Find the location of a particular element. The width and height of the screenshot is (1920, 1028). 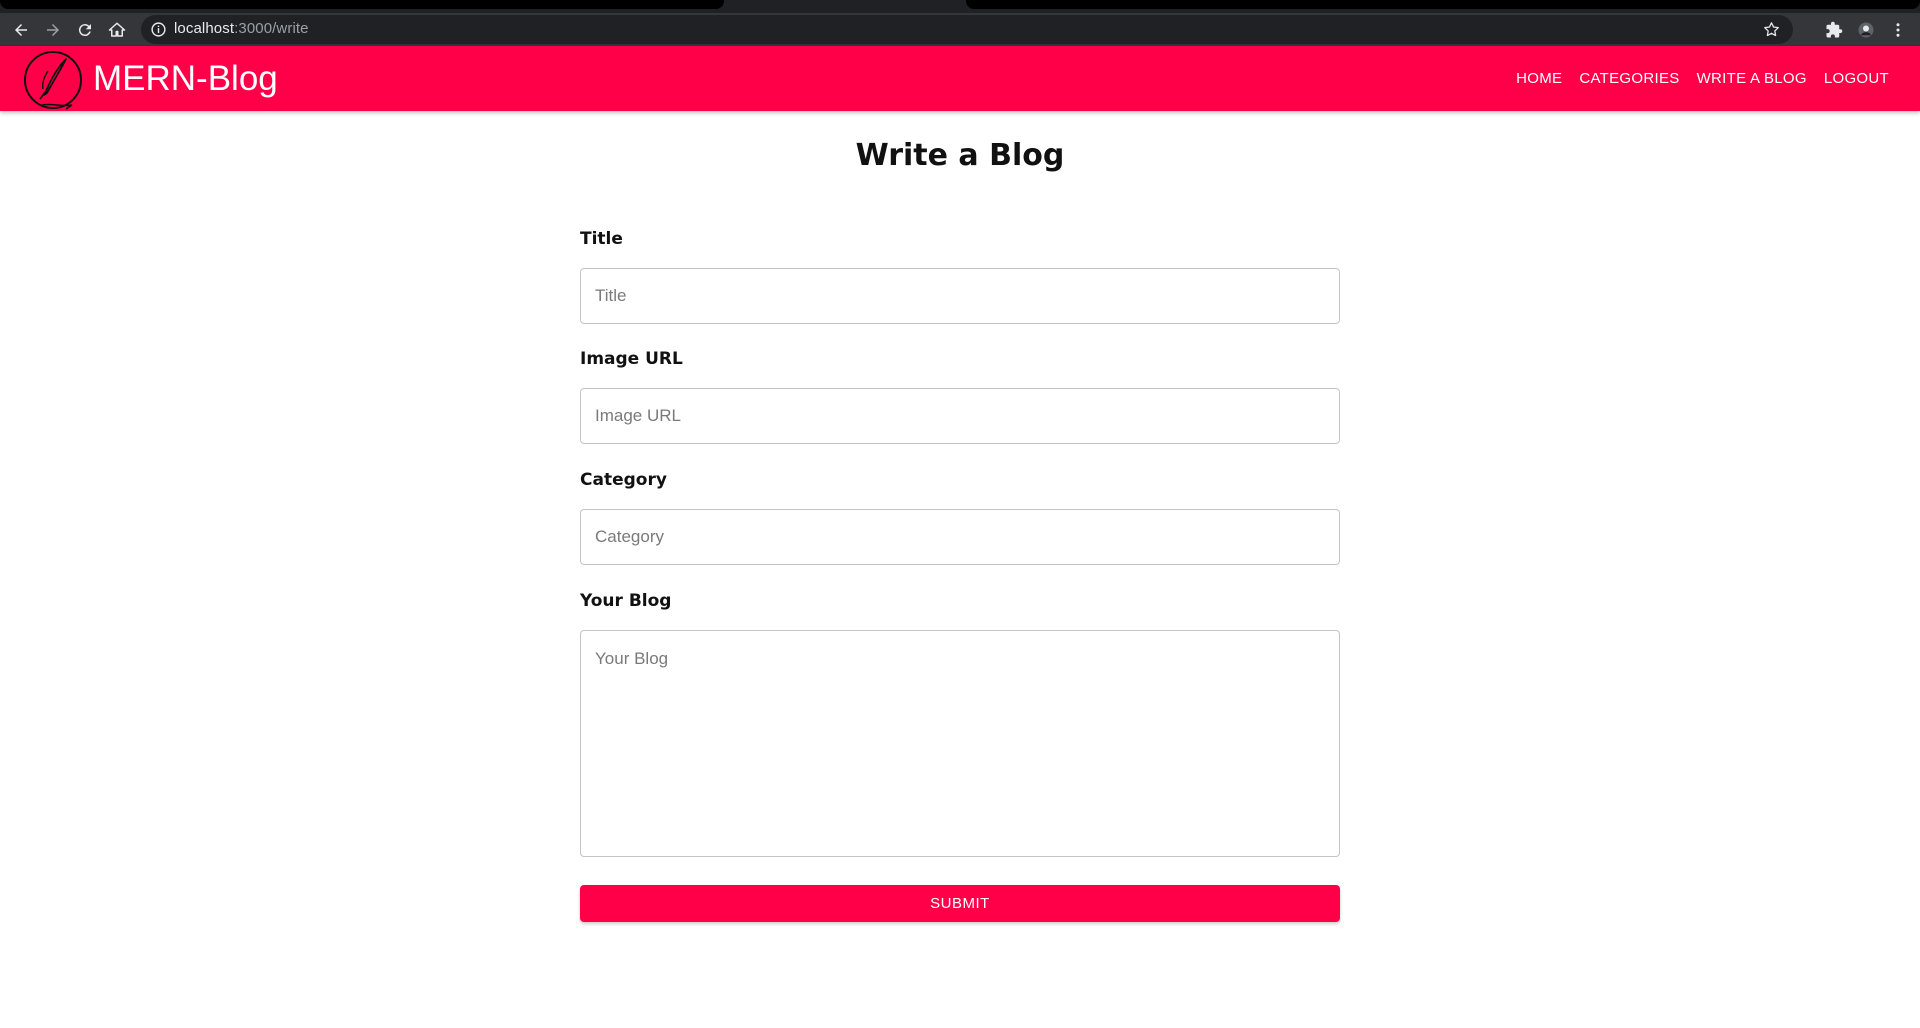

extensions-icon is located at coordinates (1834, 30).